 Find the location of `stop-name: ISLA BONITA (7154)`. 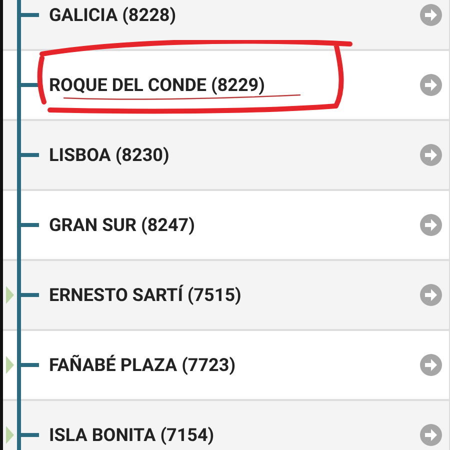

stop-name: ISLA BONITA (7154) is located at coordinates (131, 436).